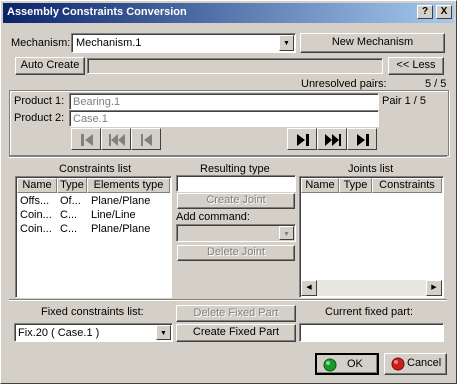 The height and width of the screenshot is (384, 457). I want to click on resulting-type-title: Resulting type, so click(235, 169).